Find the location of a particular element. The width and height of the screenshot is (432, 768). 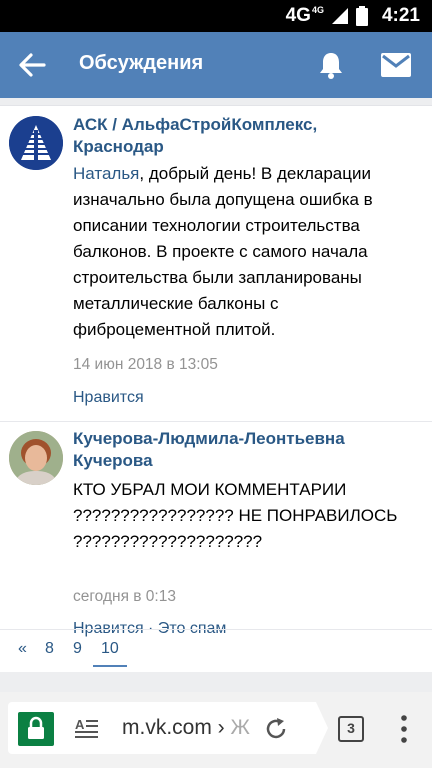

author-name-line: Кучерова-Людмила-Леонтьевна is located at coordinates (209, 438).